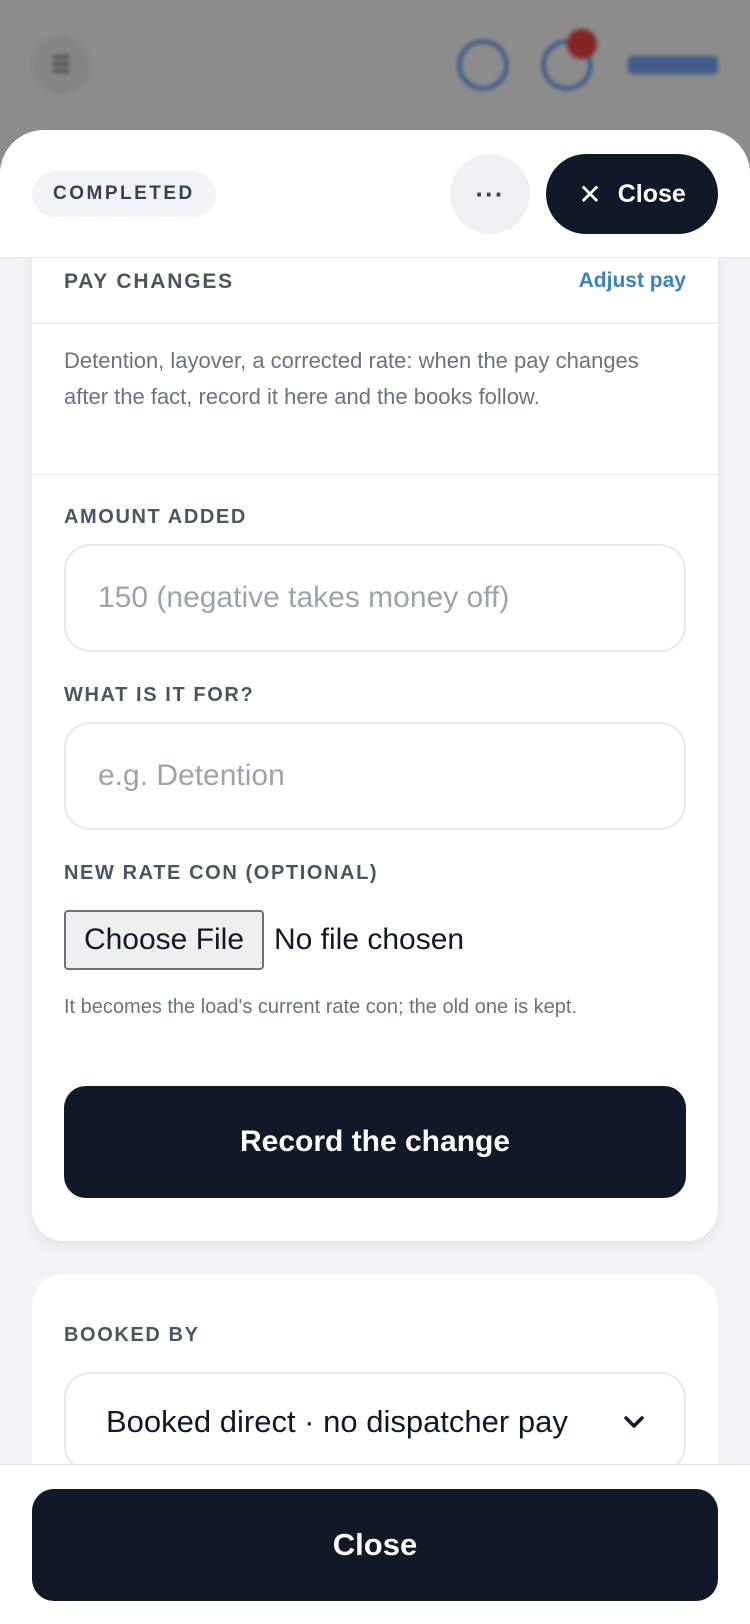 The width and height of the screenshot is (750, 1624). I want to click on amount-added-placeholder: 150 (negative takes money off), so click(304, 597).